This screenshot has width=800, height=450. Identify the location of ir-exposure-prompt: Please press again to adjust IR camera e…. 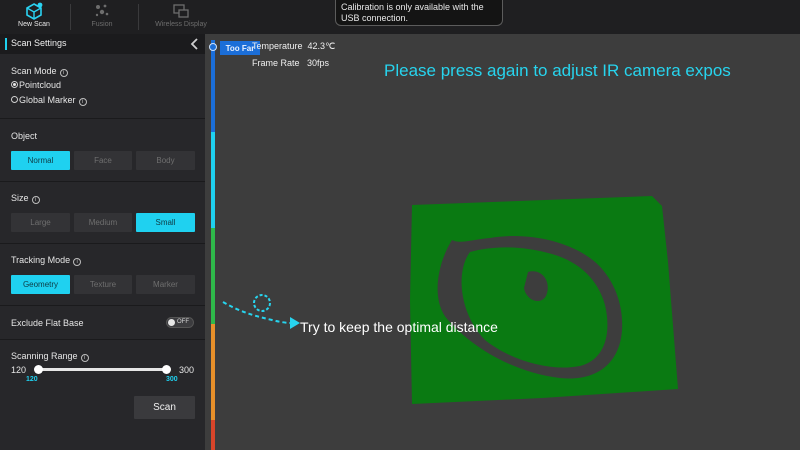
(557, 70).